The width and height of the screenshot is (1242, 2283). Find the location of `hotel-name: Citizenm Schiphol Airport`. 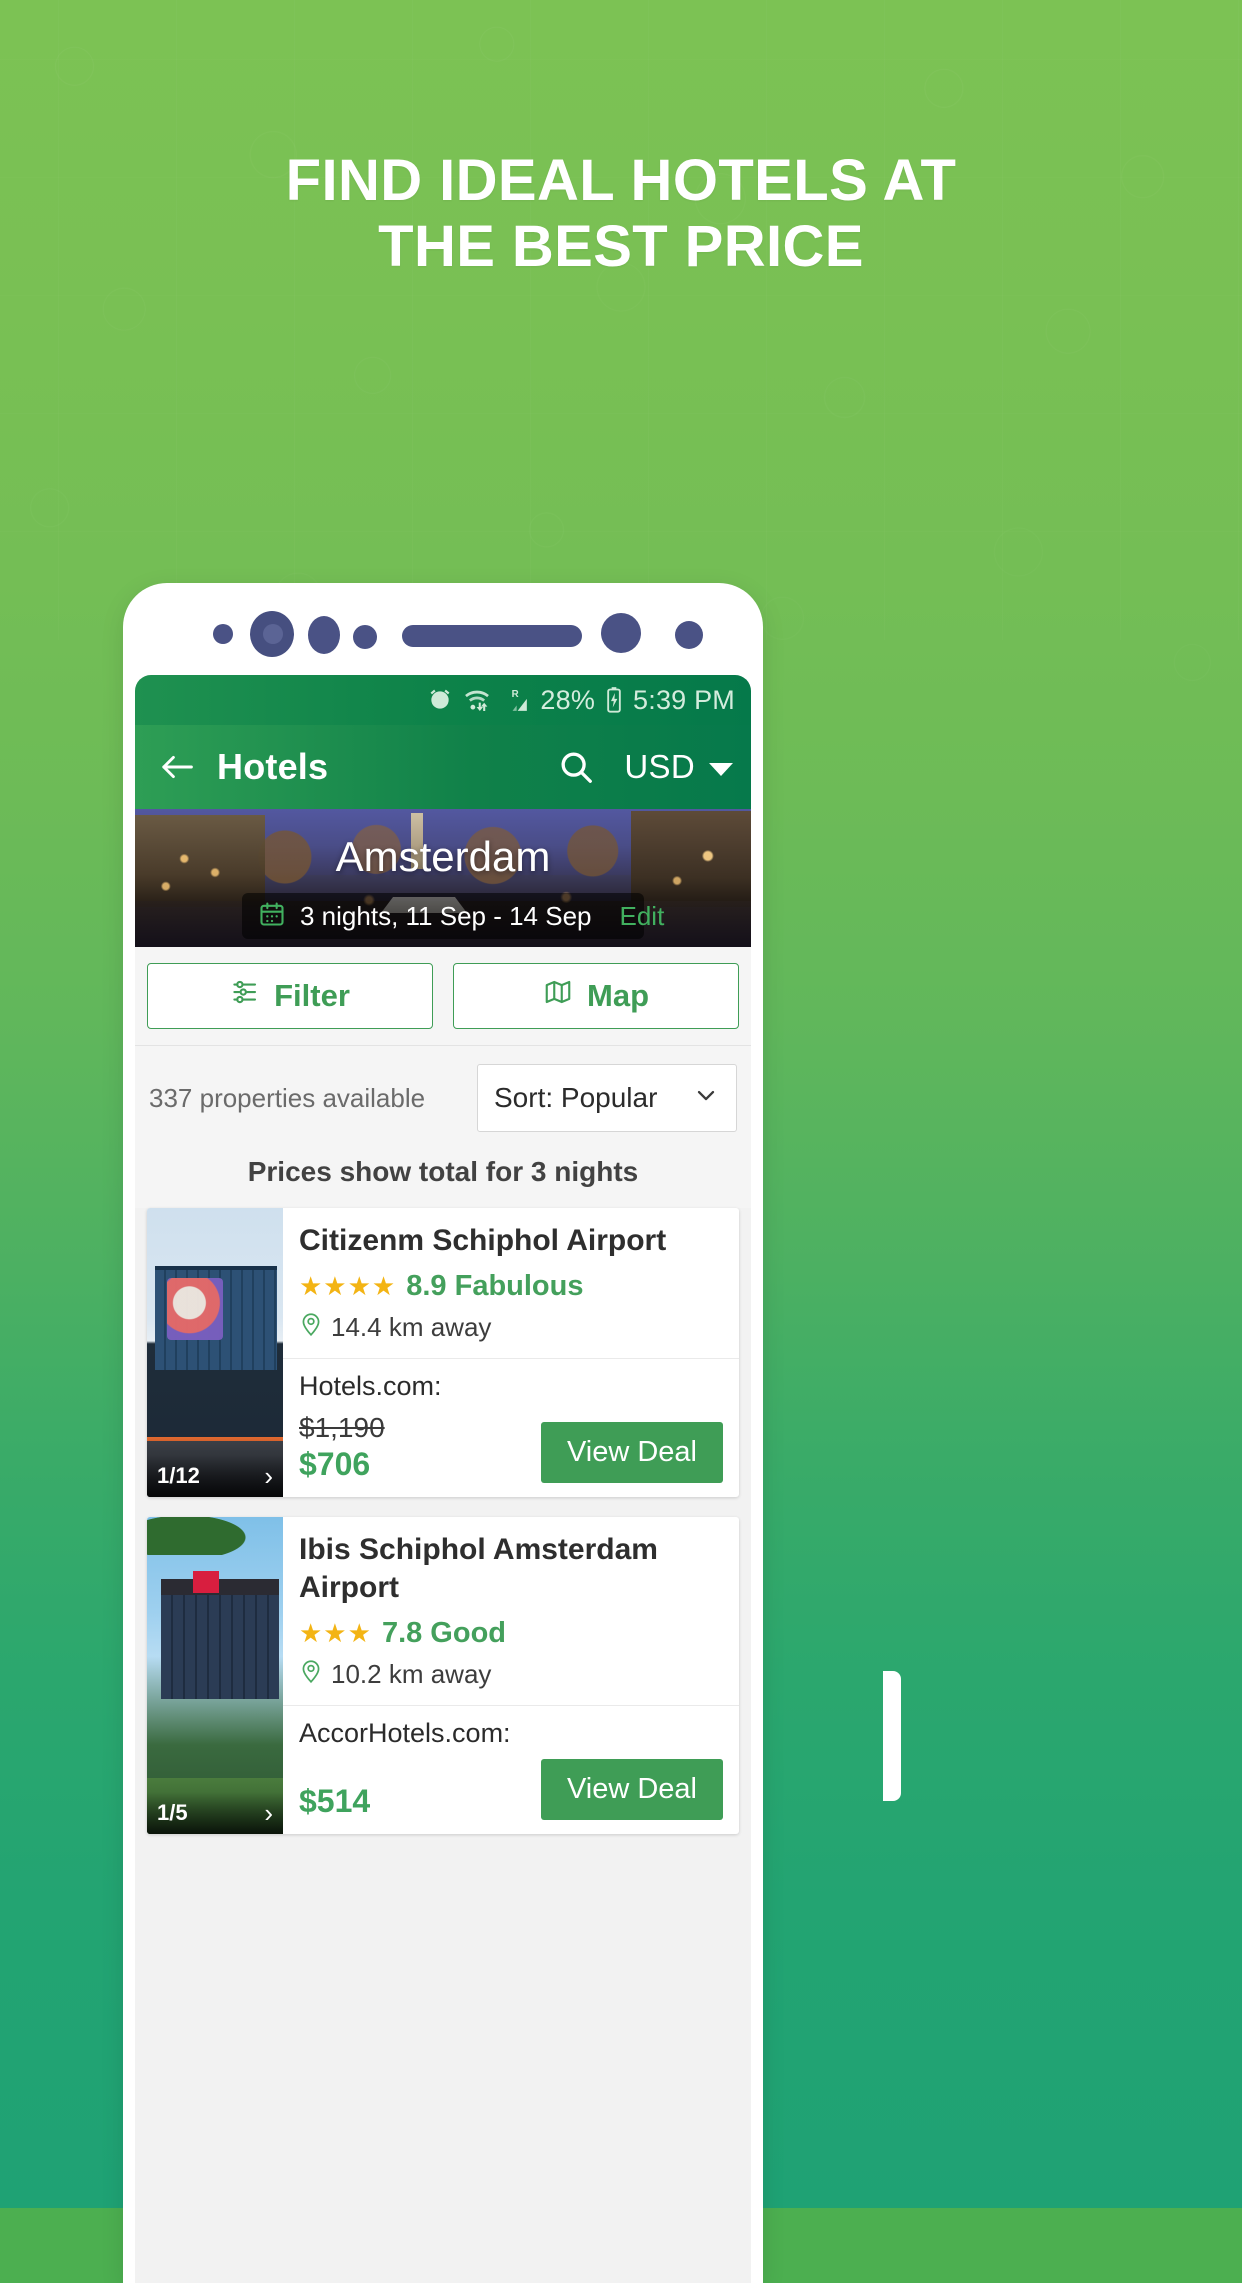

hotel-name: Citizenm Schiphol Airport is located at coordinates (483, 1240).